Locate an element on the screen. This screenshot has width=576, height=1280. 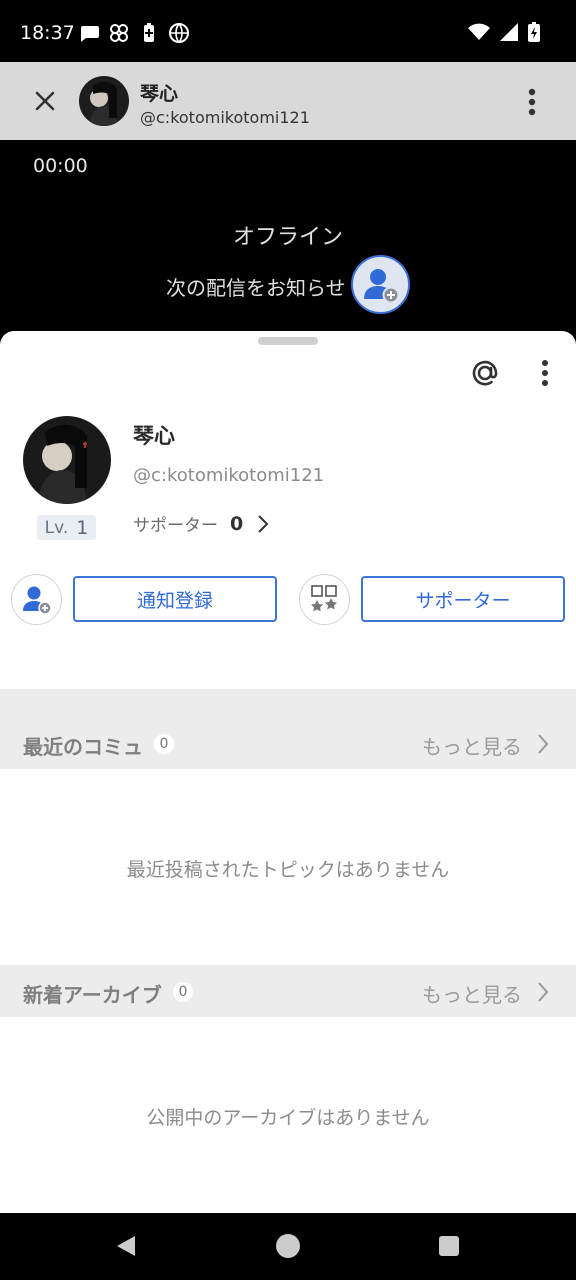
supporter-count: 0 is located at coordinates (237, 523).